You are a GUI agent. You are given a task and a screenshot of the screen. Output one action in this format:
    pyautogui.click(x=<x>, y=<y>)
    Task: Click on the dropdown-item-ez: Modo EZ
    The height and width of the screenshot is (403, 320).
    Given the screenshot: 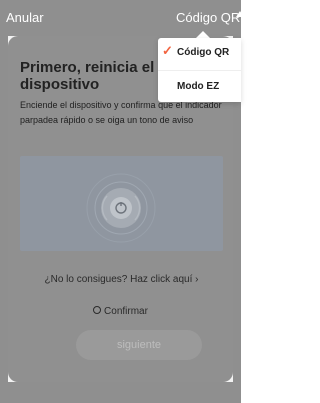 What is the action you would take?
    pyautogui.click(x=199, y=87)
    